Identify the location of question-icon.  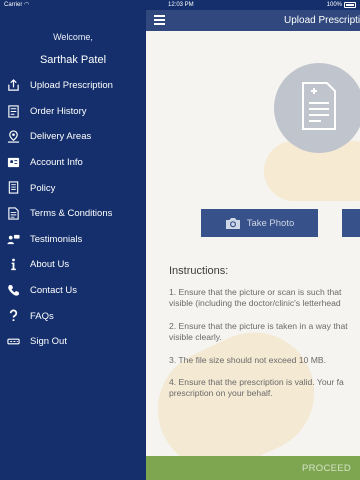
(13, 315).